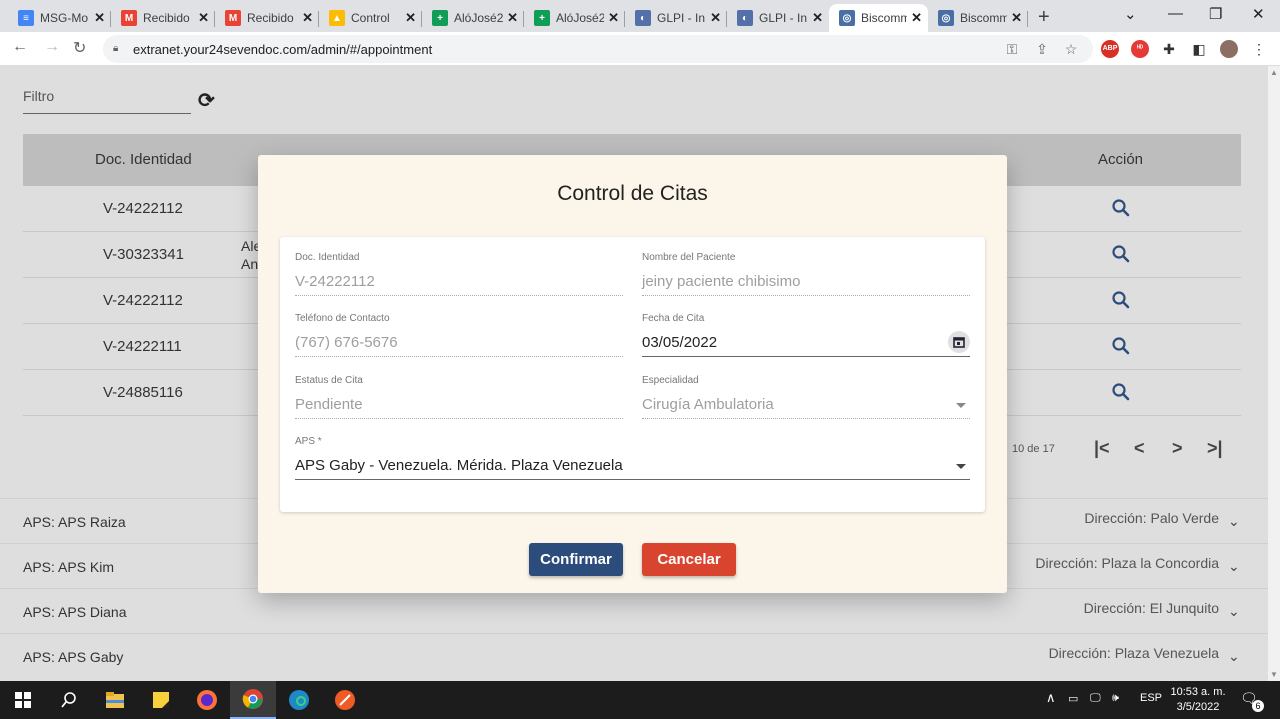  What do you see at coordinates (984, 18) in the screenshot?
I see `tab-title: Biscomm` at bounding box center [984, 18].